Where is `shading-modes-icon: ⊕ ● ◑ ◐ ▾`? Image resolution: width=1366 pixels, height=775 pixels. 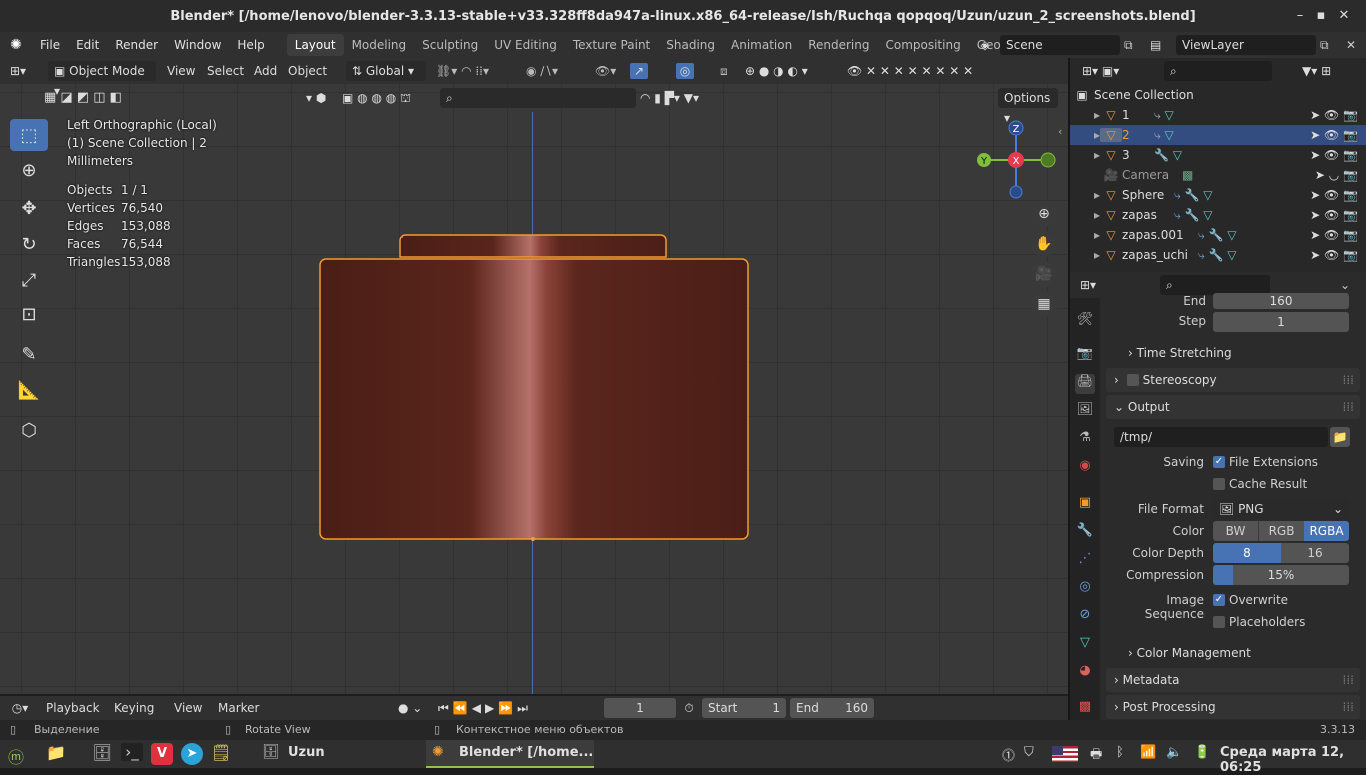
shading-modes-icon: ⊕ ● ◑ ◐ ▾ is located at coordinates (776, 71).